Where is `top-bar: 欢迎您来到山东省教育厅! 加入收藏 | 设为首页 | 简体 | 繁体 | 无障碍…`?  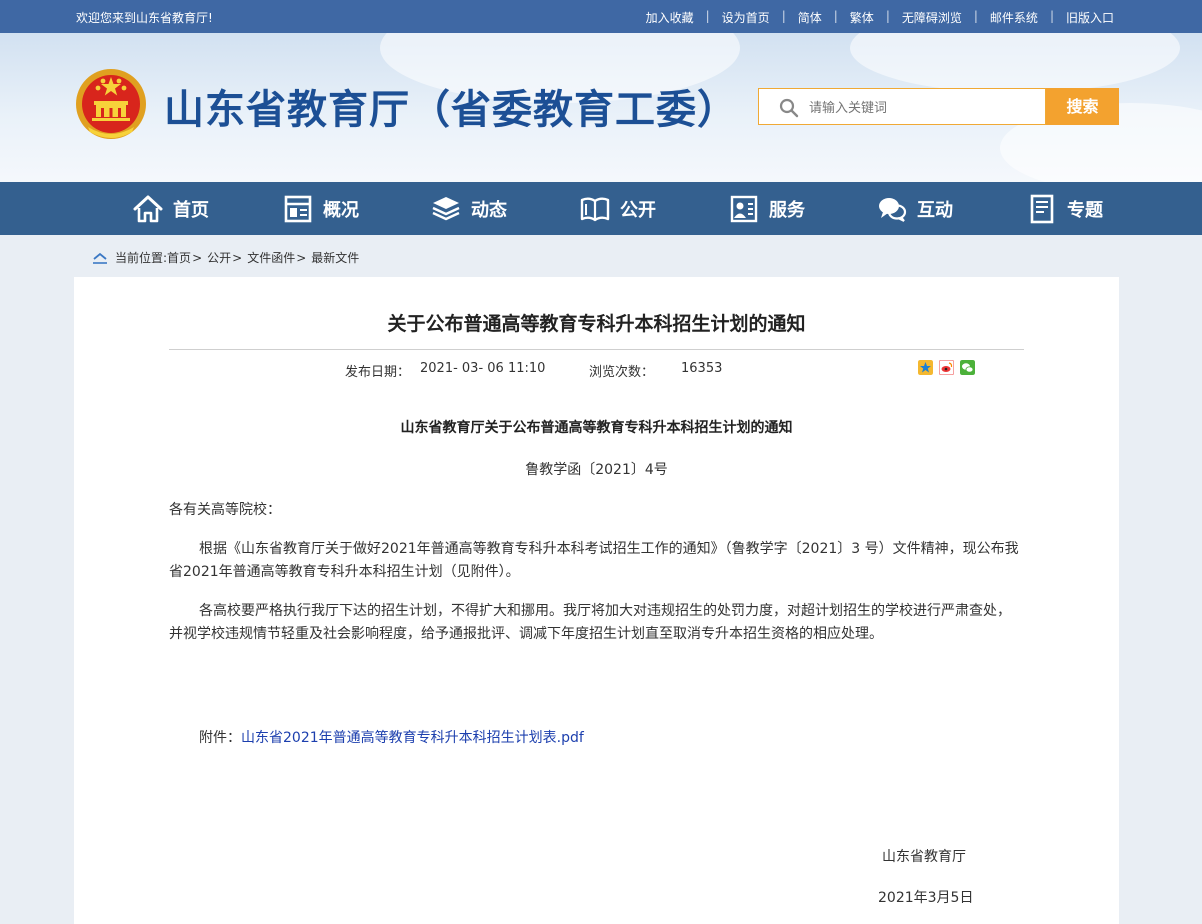 top-bar: 欢迎您来到山东省教育厅! 加入收藏 | 设为首页 | 简体 | 繁体 | 无障碍… is located at coordinates (601, 16).